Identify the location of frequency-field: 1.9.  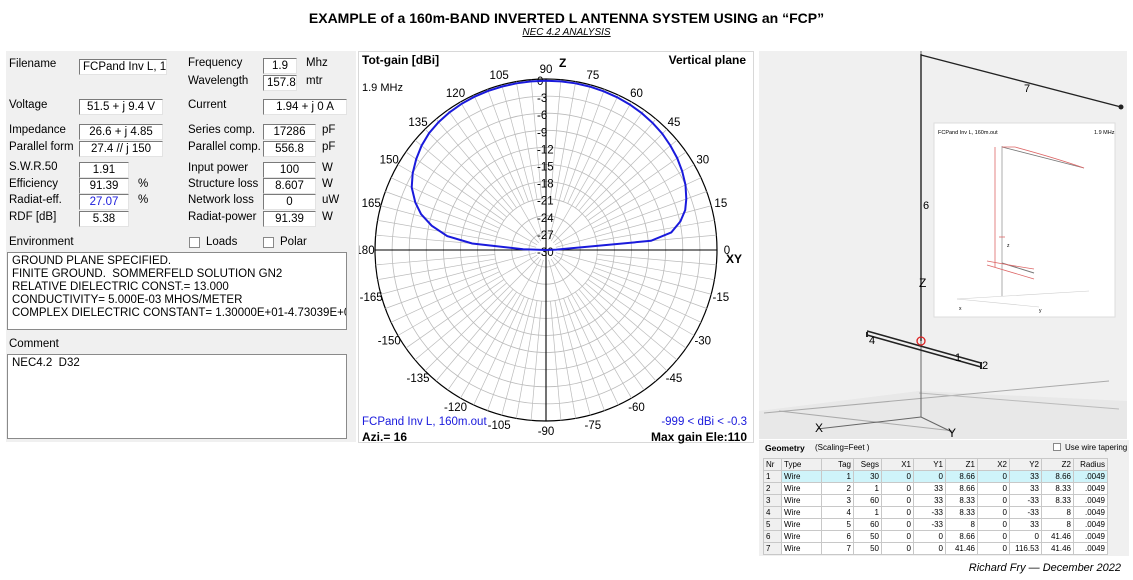
(280, 66).